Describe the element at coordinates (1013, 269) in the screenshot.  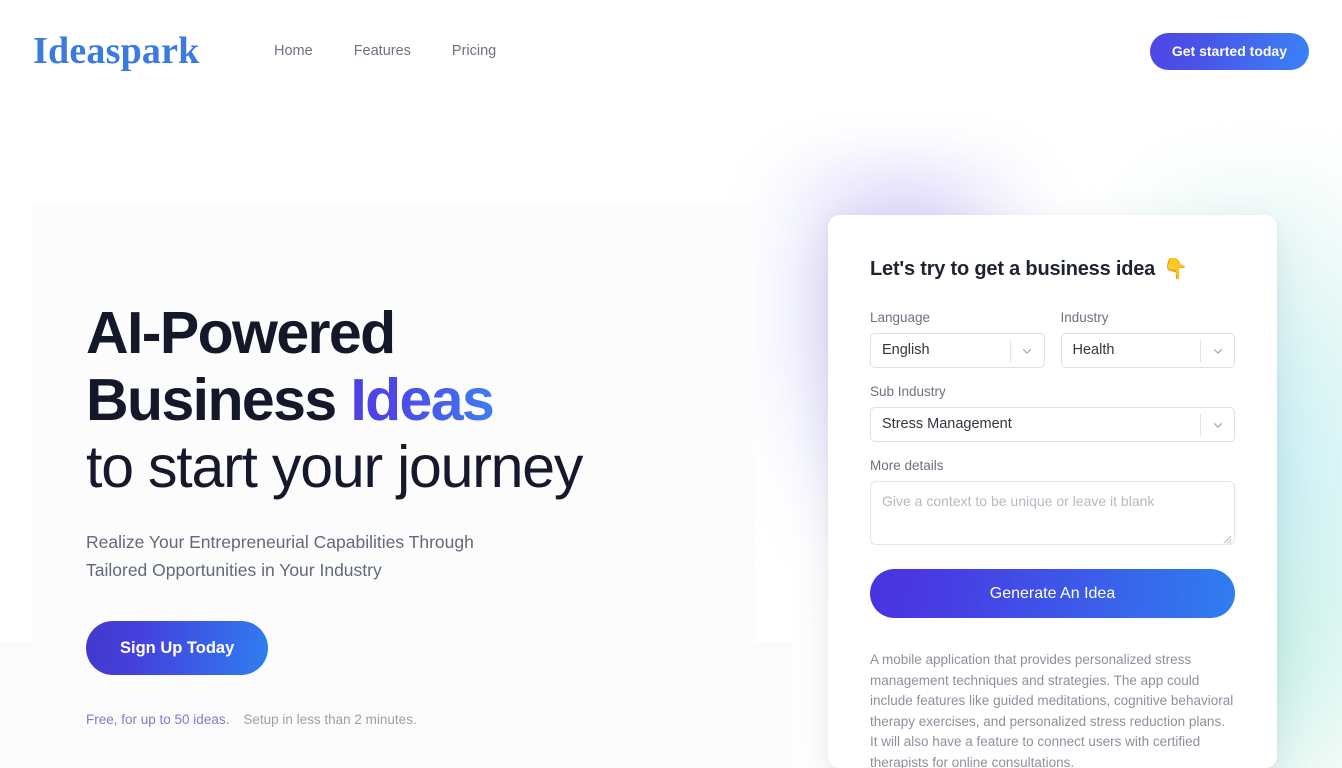
I see `card-title-text: Let's try to get a business idea` at that location.